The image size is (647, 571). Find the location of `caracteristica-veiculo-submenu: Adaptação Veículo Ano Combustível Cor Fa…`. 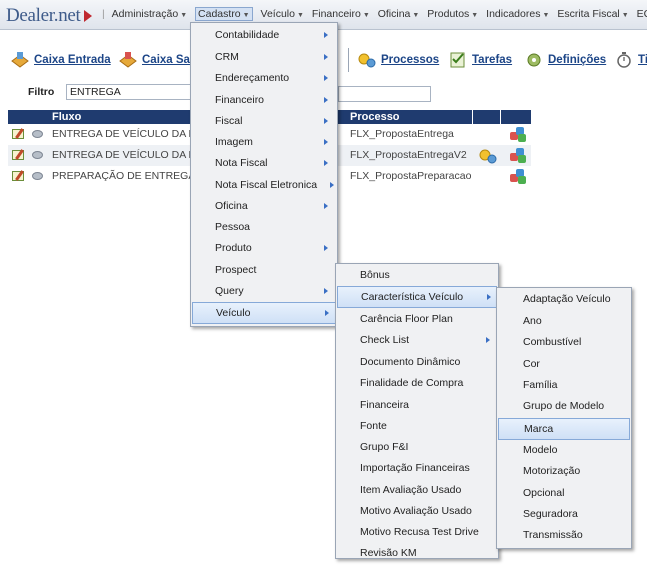

caracteristica-veiculo-submenu: Adaptação Veículo Ano Combustível Cor Fa… is located at coordinates (564, 418).